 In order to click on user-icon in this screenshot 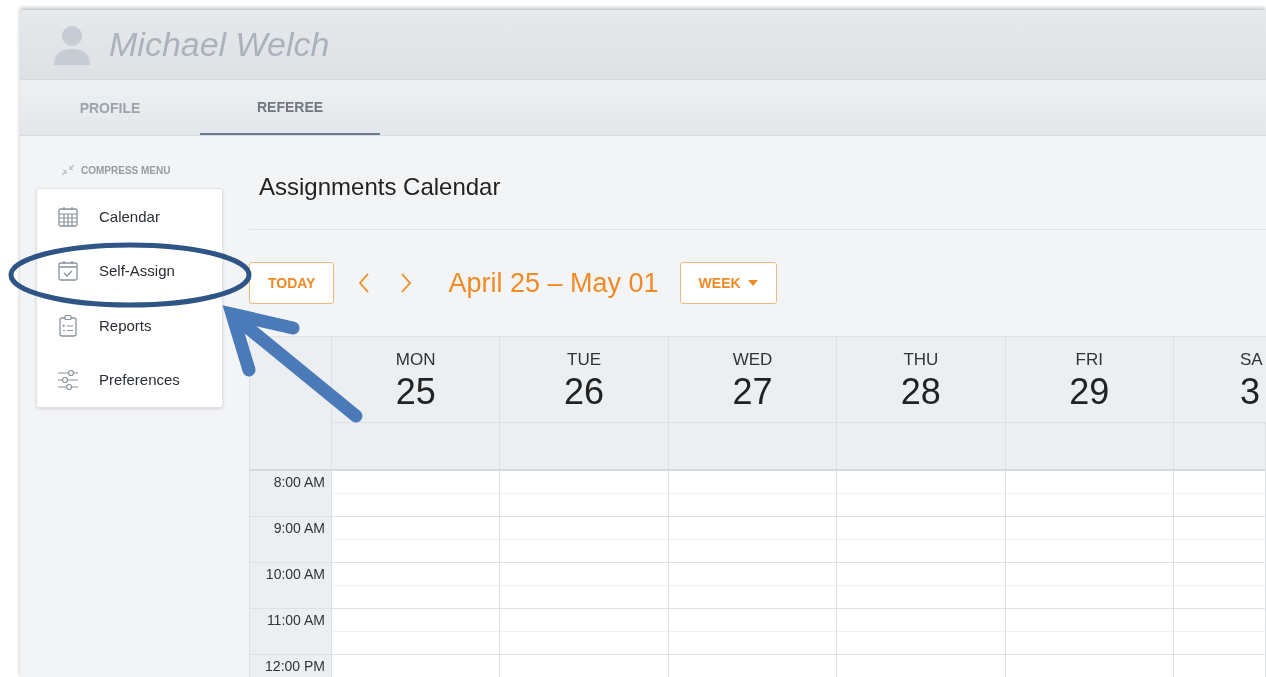, I will do `click(72, 44)`.